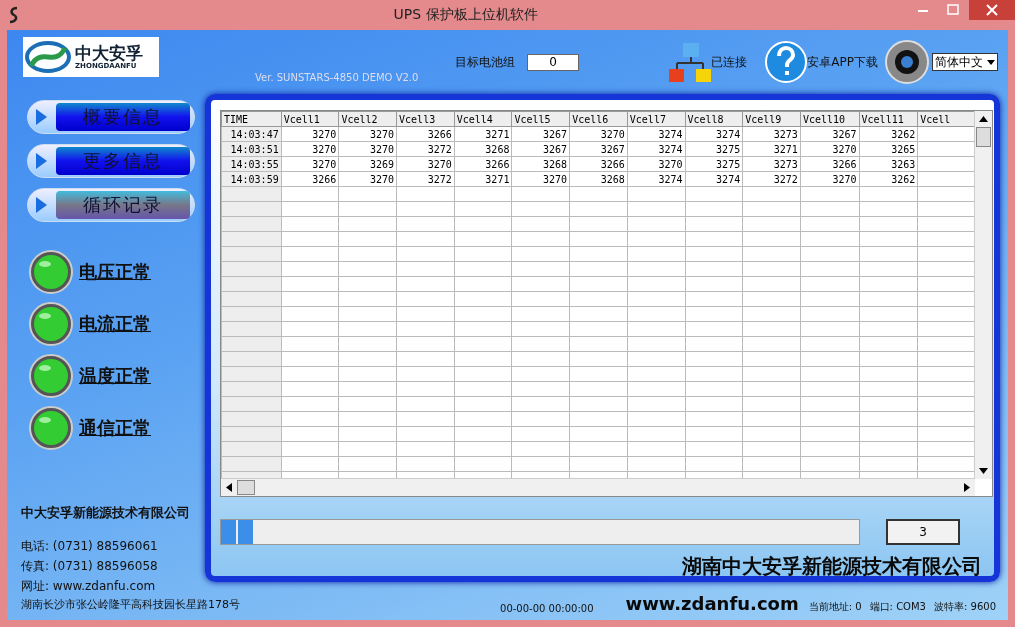 The width and height of the screenshot is (1015, 627). What do you see at coordinates (983, 119) in the screenshot?
I see `up-arrow-icon` at bounding box center [983, 119].